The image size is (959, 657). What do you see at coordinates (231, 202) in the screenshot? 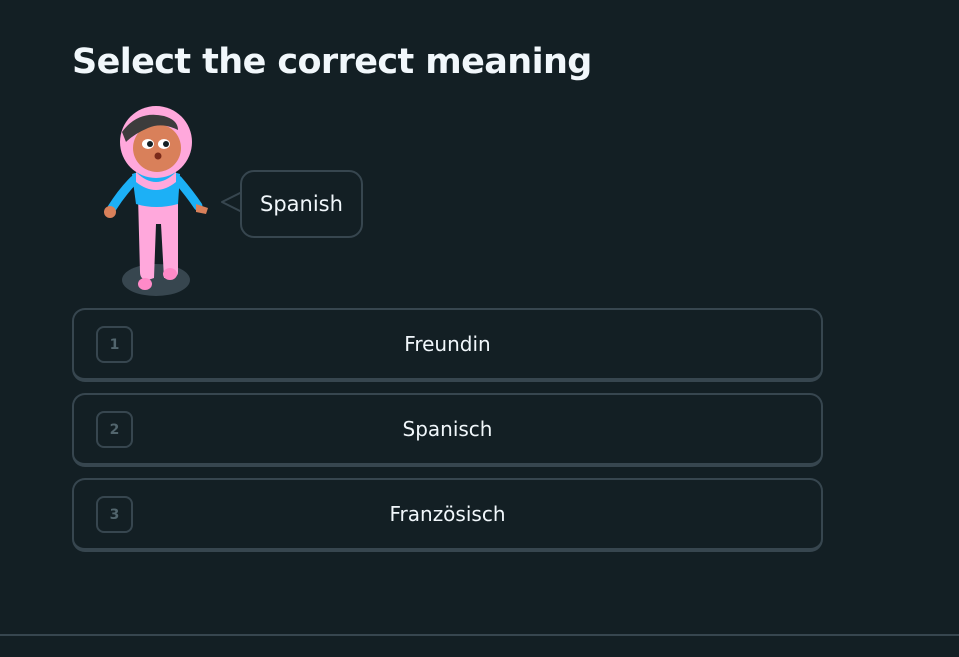
I see `speech-bubble-tail` at bounding box center [231, 202].